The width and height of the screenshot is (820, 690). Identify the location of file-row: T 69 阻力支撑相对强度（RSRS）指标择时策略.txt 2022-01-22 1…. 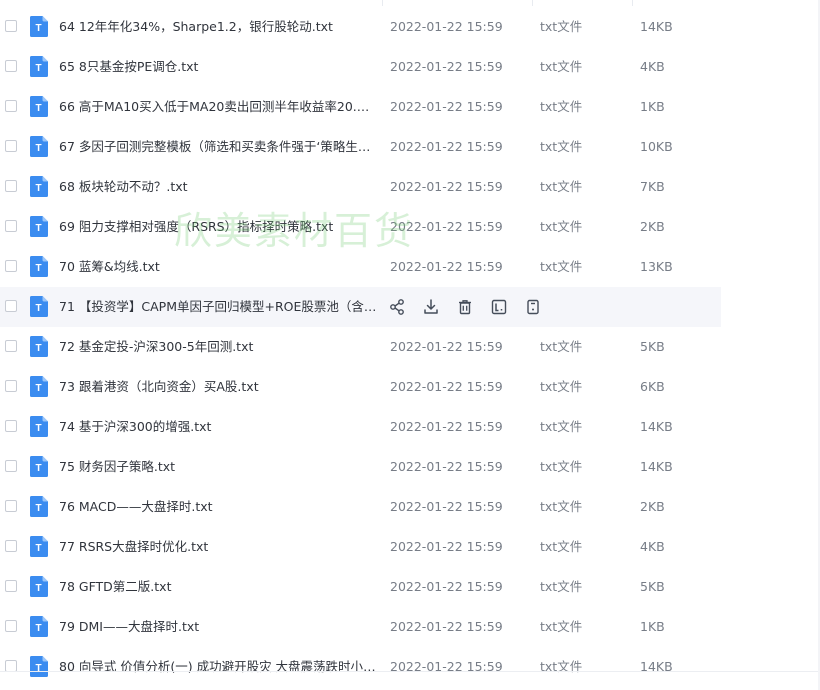
(410, 227).